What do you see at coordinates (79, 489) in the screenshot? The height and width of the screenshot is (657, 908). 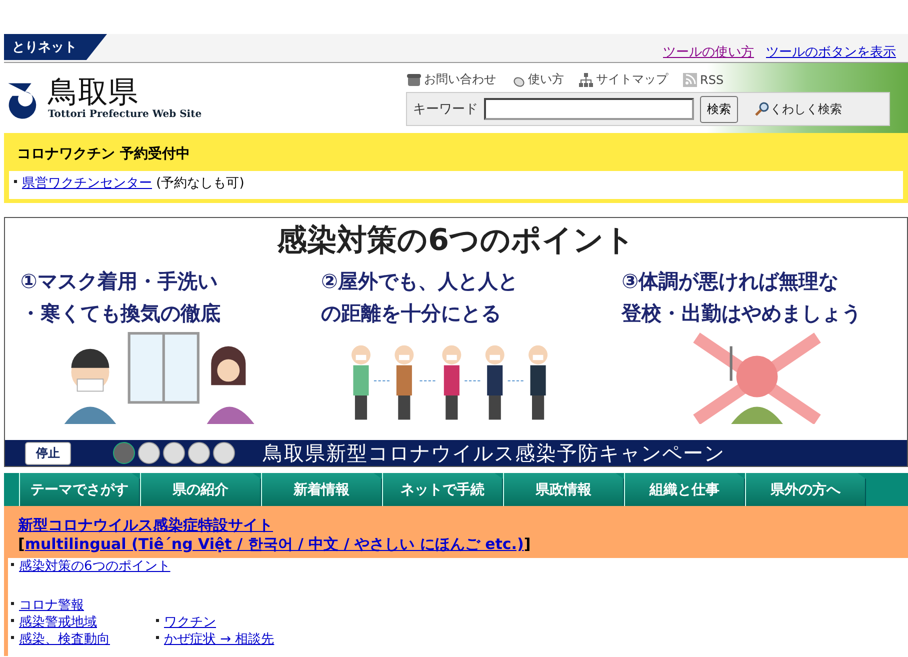 I see `nav-tab: テーマでさがす` at bounding box center [79, 489].